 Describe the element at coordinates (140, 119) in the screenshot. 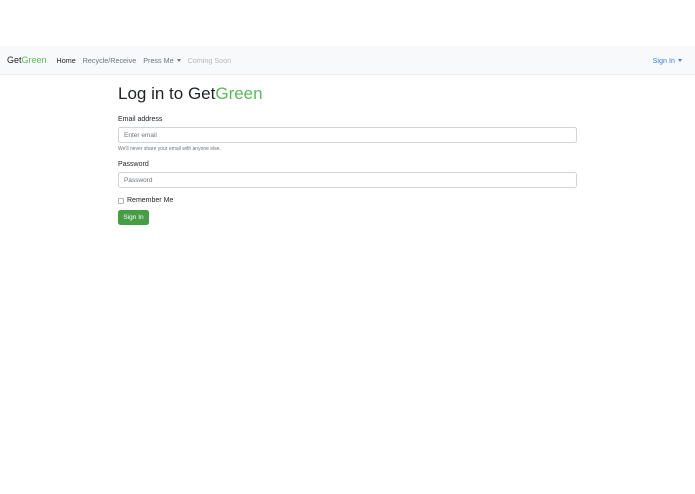

I see `email-label: Email address` at that location.